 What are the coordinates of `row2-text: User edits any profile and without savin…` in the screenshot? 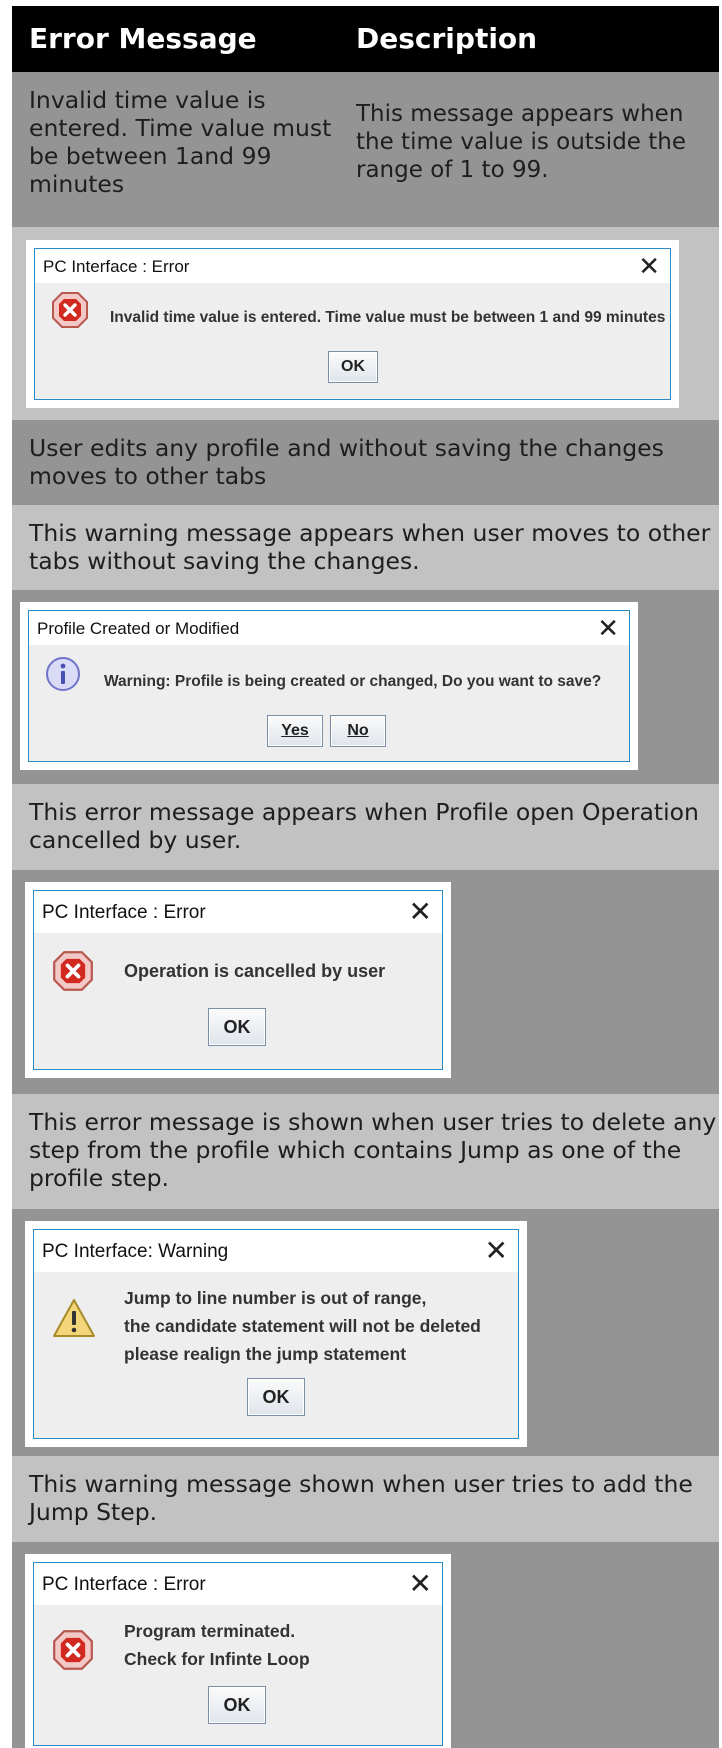 It's located at (346, 462).